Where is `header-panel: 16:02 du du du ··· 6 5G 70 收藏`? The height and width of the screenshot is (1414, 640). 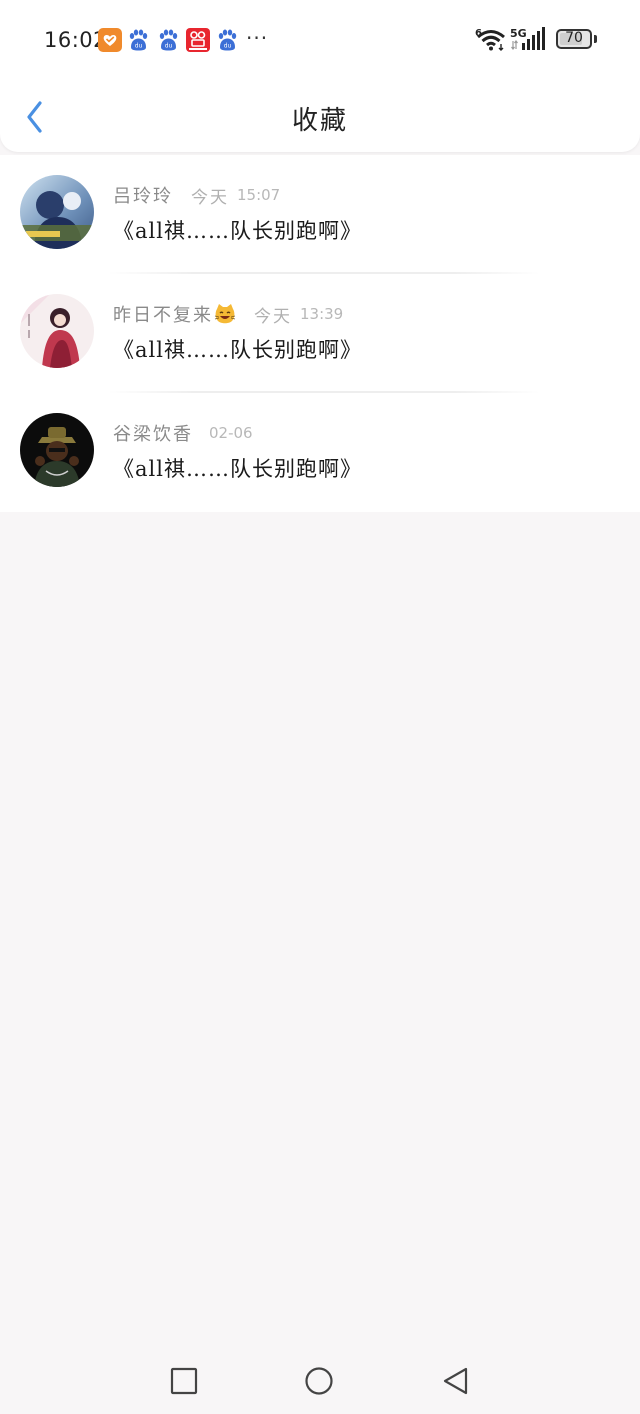 header-panel: 16:02 du du du ··· 6 5G 70 收藏 is located at coordinates (320, 76).